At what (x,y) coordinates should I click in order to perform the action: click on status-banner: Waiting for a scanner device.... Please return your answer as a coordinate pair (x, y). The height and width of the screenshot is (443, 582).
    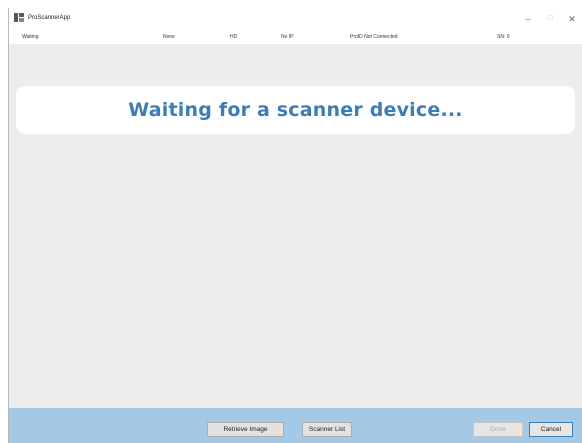
    Looking at the image, I should click on (295, 110).